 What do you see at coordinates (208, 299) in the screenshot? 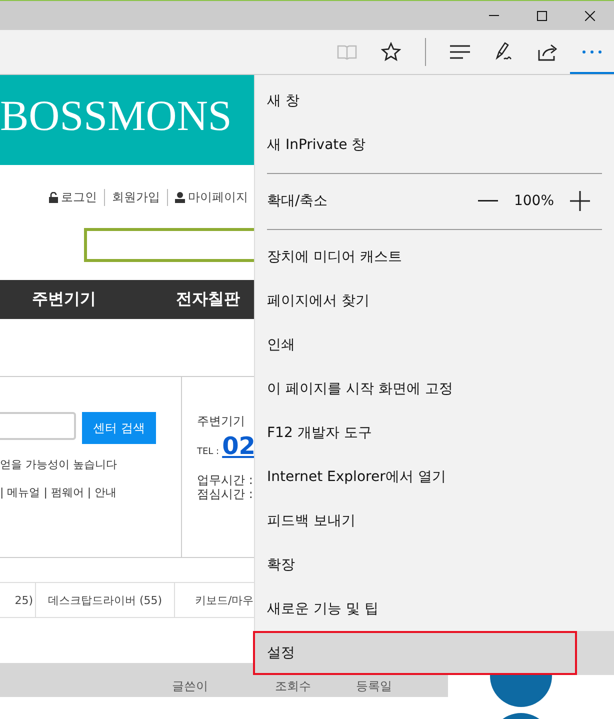
I see `nav-item: 전자칠판` at bounding box center [208, 299].